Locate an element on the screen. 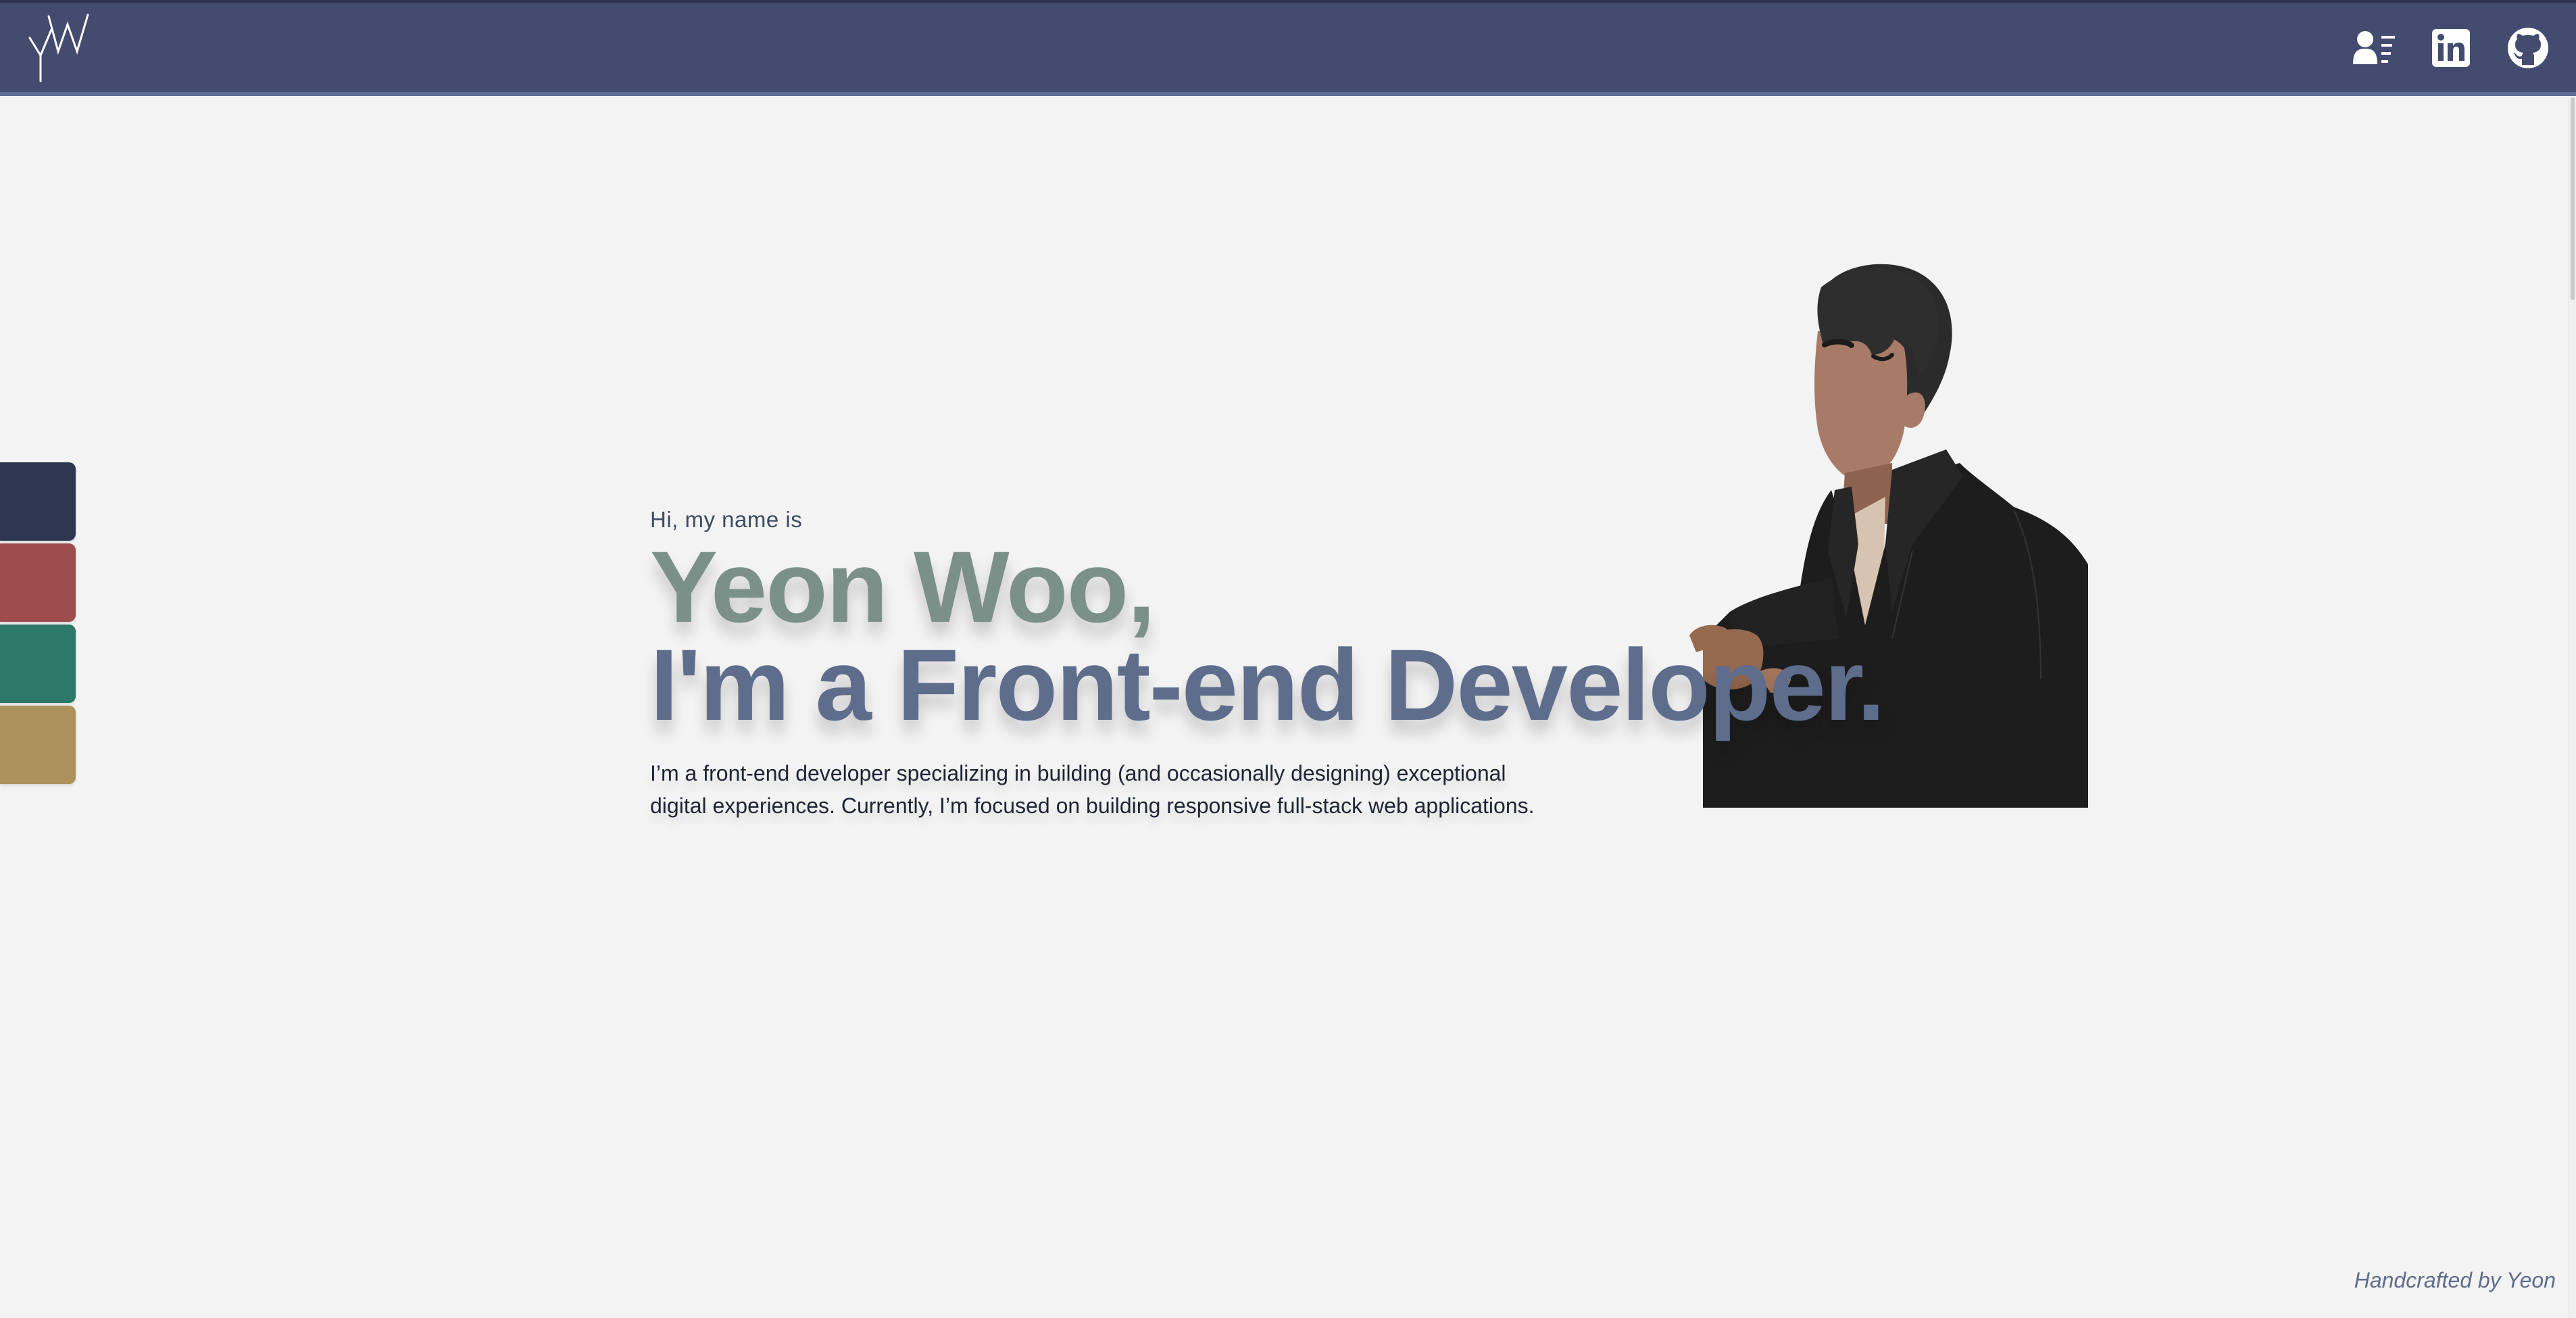 The image size is (2576, 1318). theme-swatch-red is located at coordinates (38, 582).